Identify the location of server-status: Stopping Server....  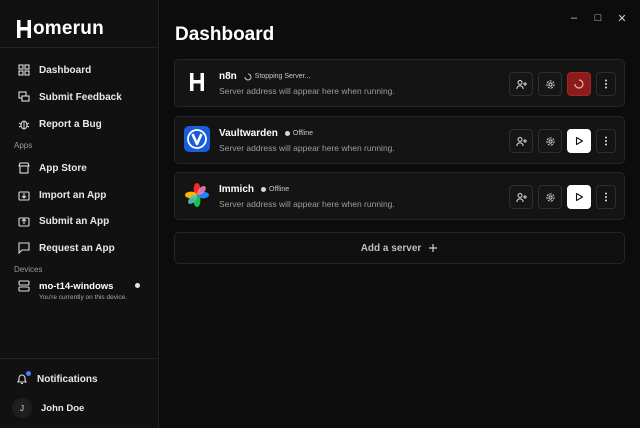
(277, 77).